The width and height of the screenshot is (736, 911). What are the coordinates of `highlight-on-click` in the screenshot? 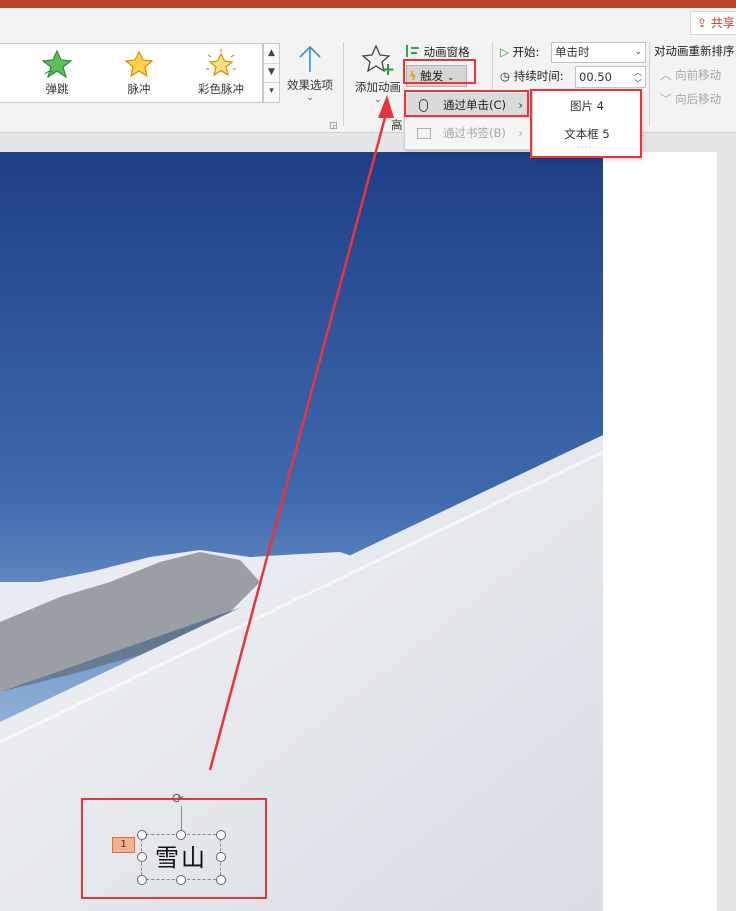 It's located at (466, 103).